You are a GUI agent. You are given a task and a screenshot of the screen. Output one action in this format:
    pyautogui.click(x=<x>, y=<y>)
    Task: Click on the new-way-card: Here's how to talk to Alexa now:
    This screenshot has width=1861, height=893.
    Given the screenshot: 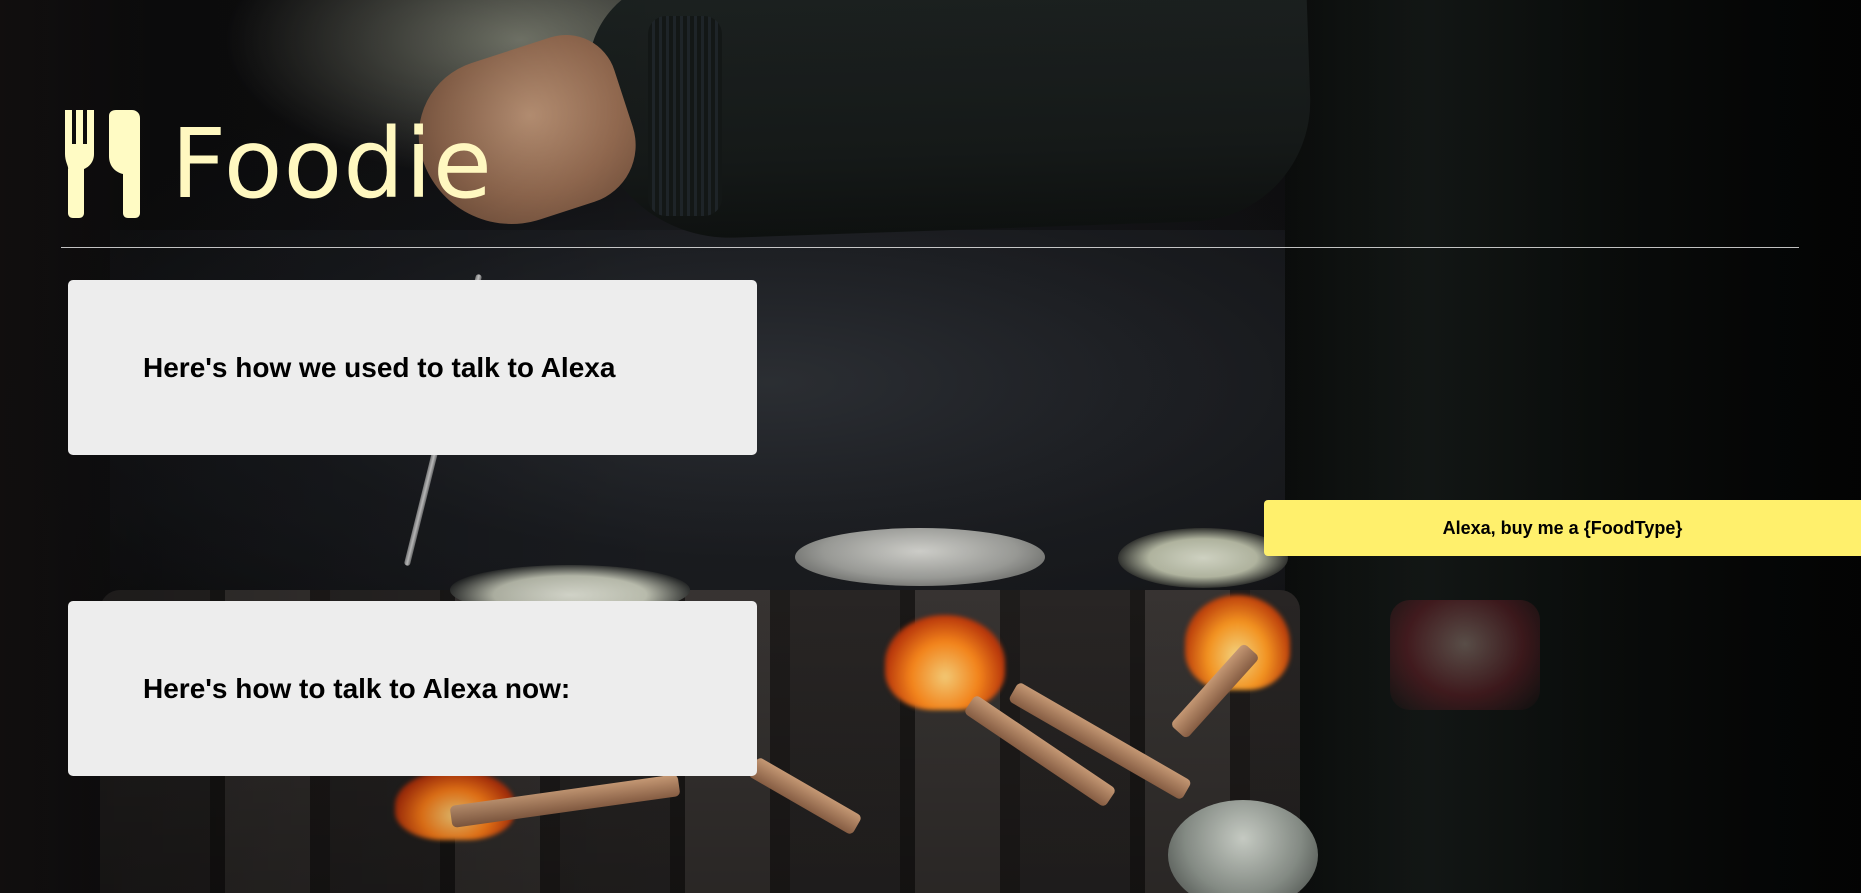 What is the action you would take?
    pyautogui.click(x=412, y=688)
    